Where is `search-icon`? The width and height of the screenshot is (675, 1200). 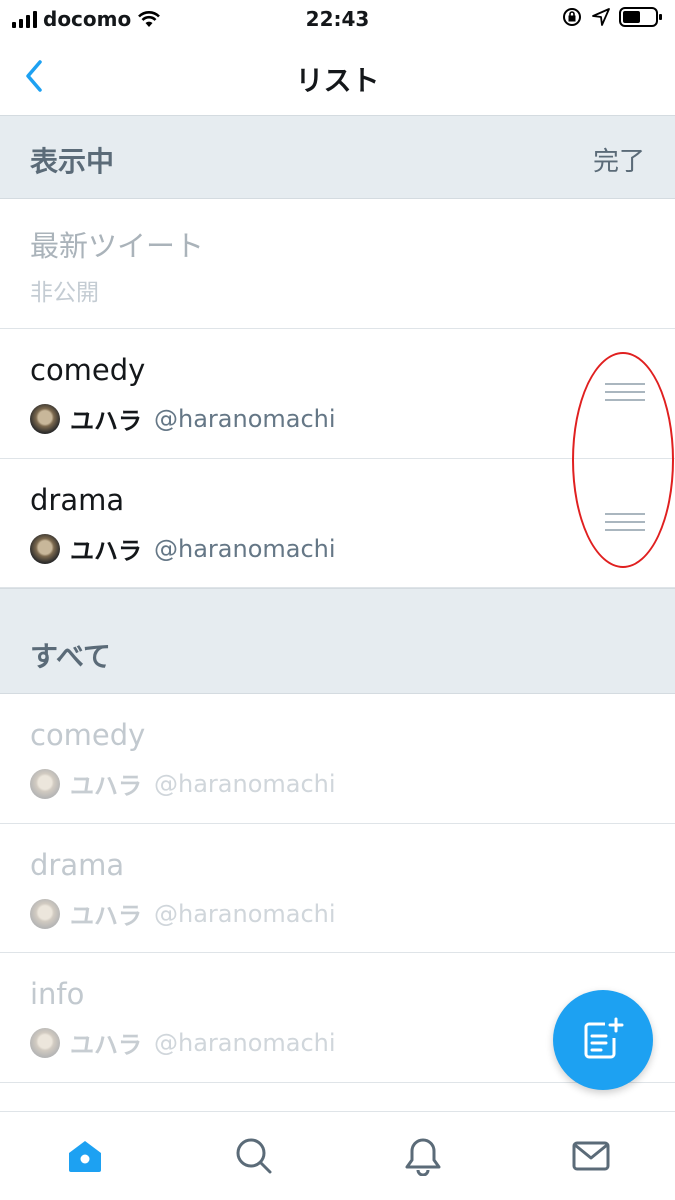 search-icon is located at coordinates (254, 1156).